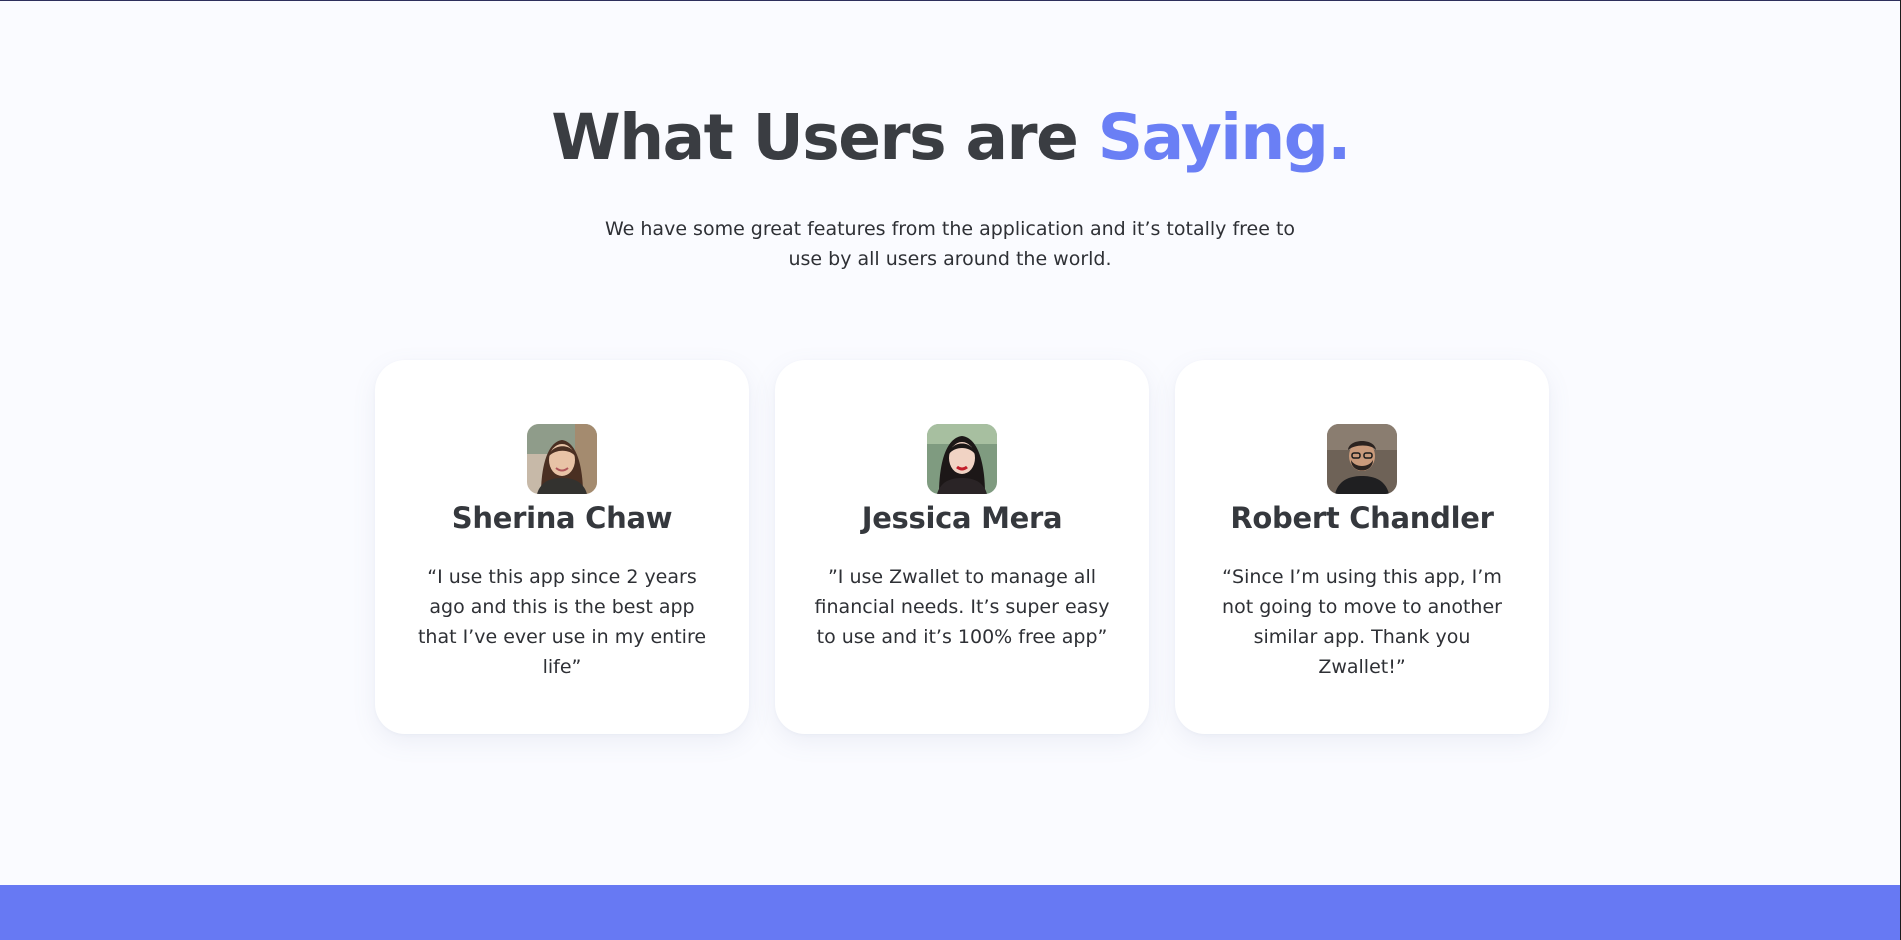 The height and width of the screenshot is (940, 1901). Describe the element at coordinates (1362, 518) in the screenshot. I see `user-name: Robert Chandler` at that location.